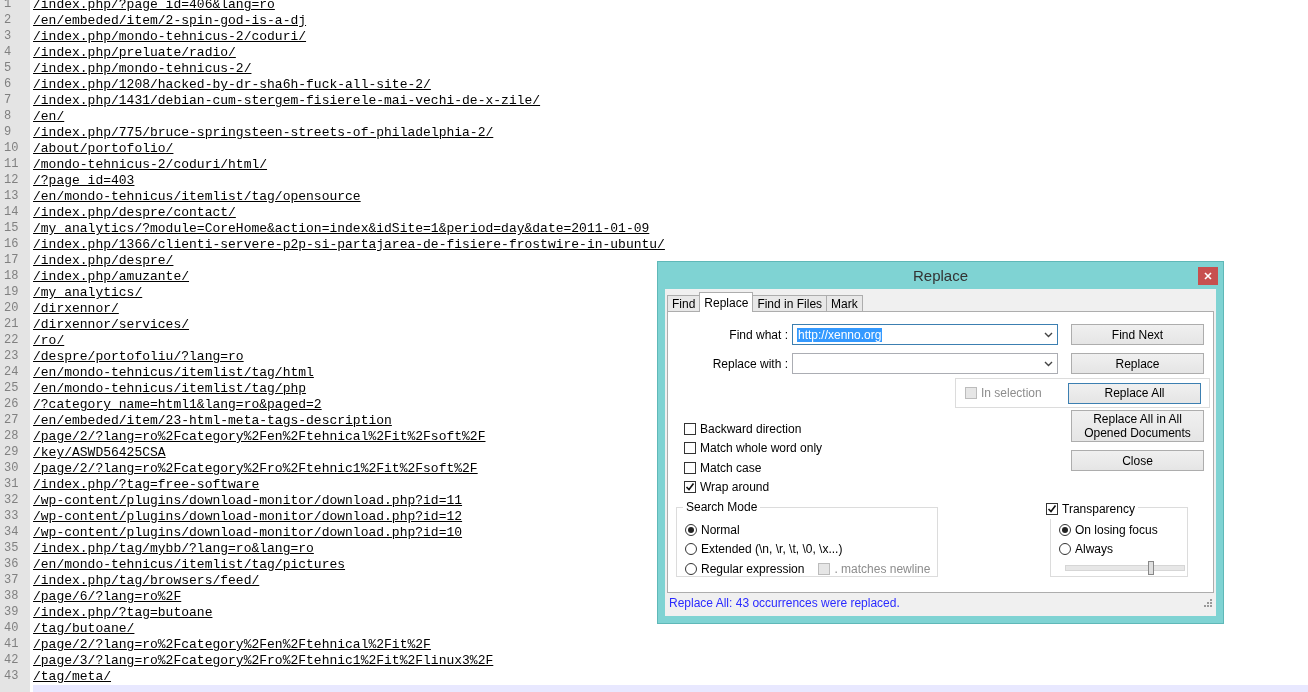 This screenshot has height=692, width=1308. Describe the element at coordinates (103, 261) in the screenshot. I see `code-line: /index.php/despre/` at that location.